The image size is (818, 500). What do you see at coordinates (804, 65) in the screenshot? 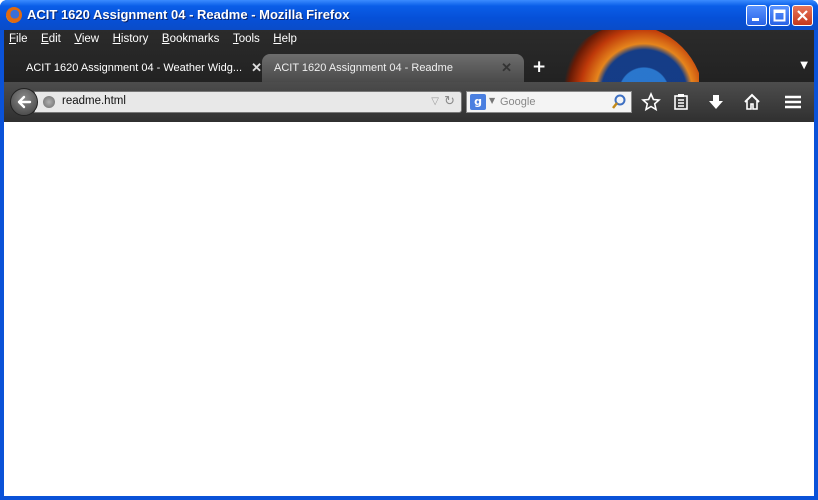
I see `tab-list-chevron-icon: ▼` at bounding box center [804, 65].